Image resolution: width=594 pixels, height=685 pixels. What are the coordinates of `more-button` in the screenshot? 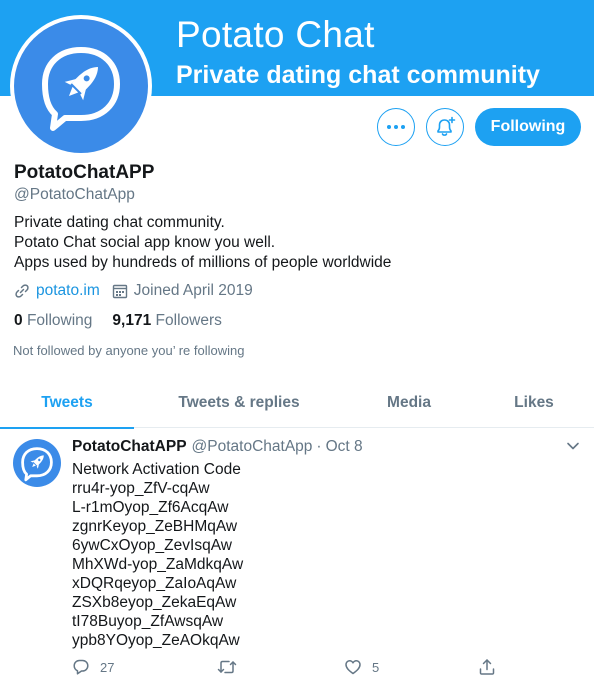 It's located at (396, 127).